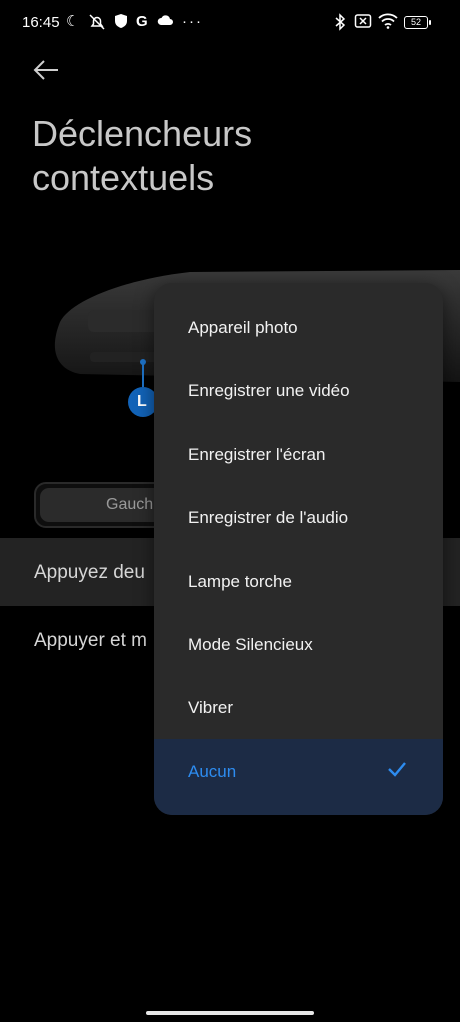  What do you see at coordinates (41, 22) in the screenshot?
I see `status-time: 16:45` at bounding box center [41, 22].